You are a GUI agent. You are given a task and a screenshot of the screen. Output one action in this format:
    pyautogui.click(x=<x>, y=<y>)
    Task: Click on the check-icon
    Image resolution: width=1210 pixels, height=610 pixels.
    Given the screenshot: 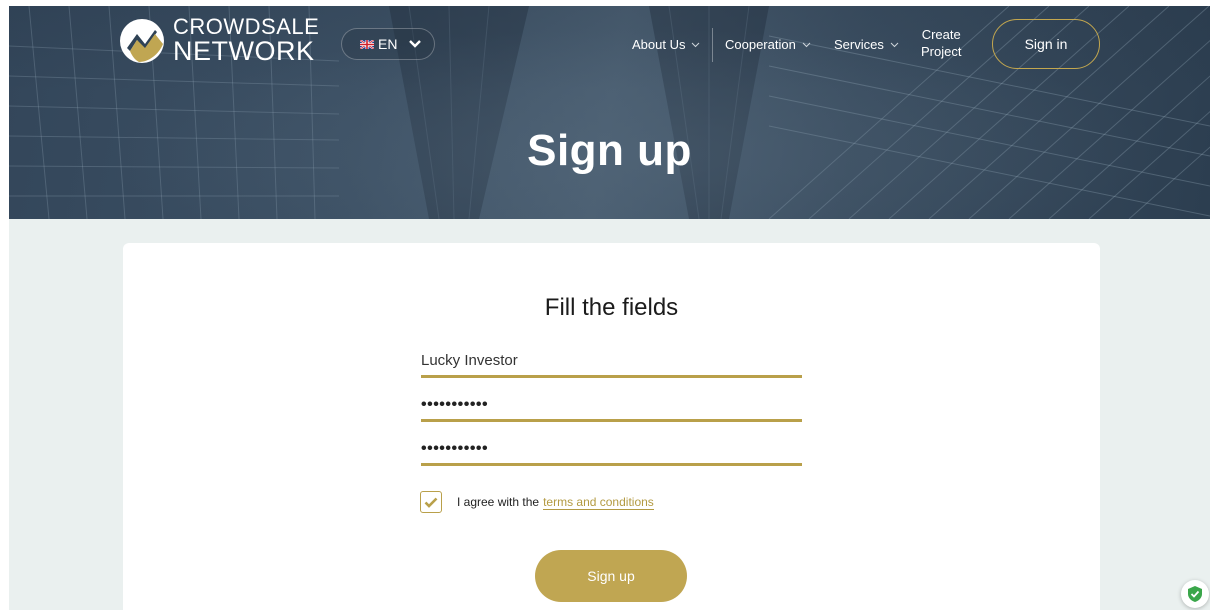 What is the action you would take?
    pyautogui.click(x=431, y=502)
    